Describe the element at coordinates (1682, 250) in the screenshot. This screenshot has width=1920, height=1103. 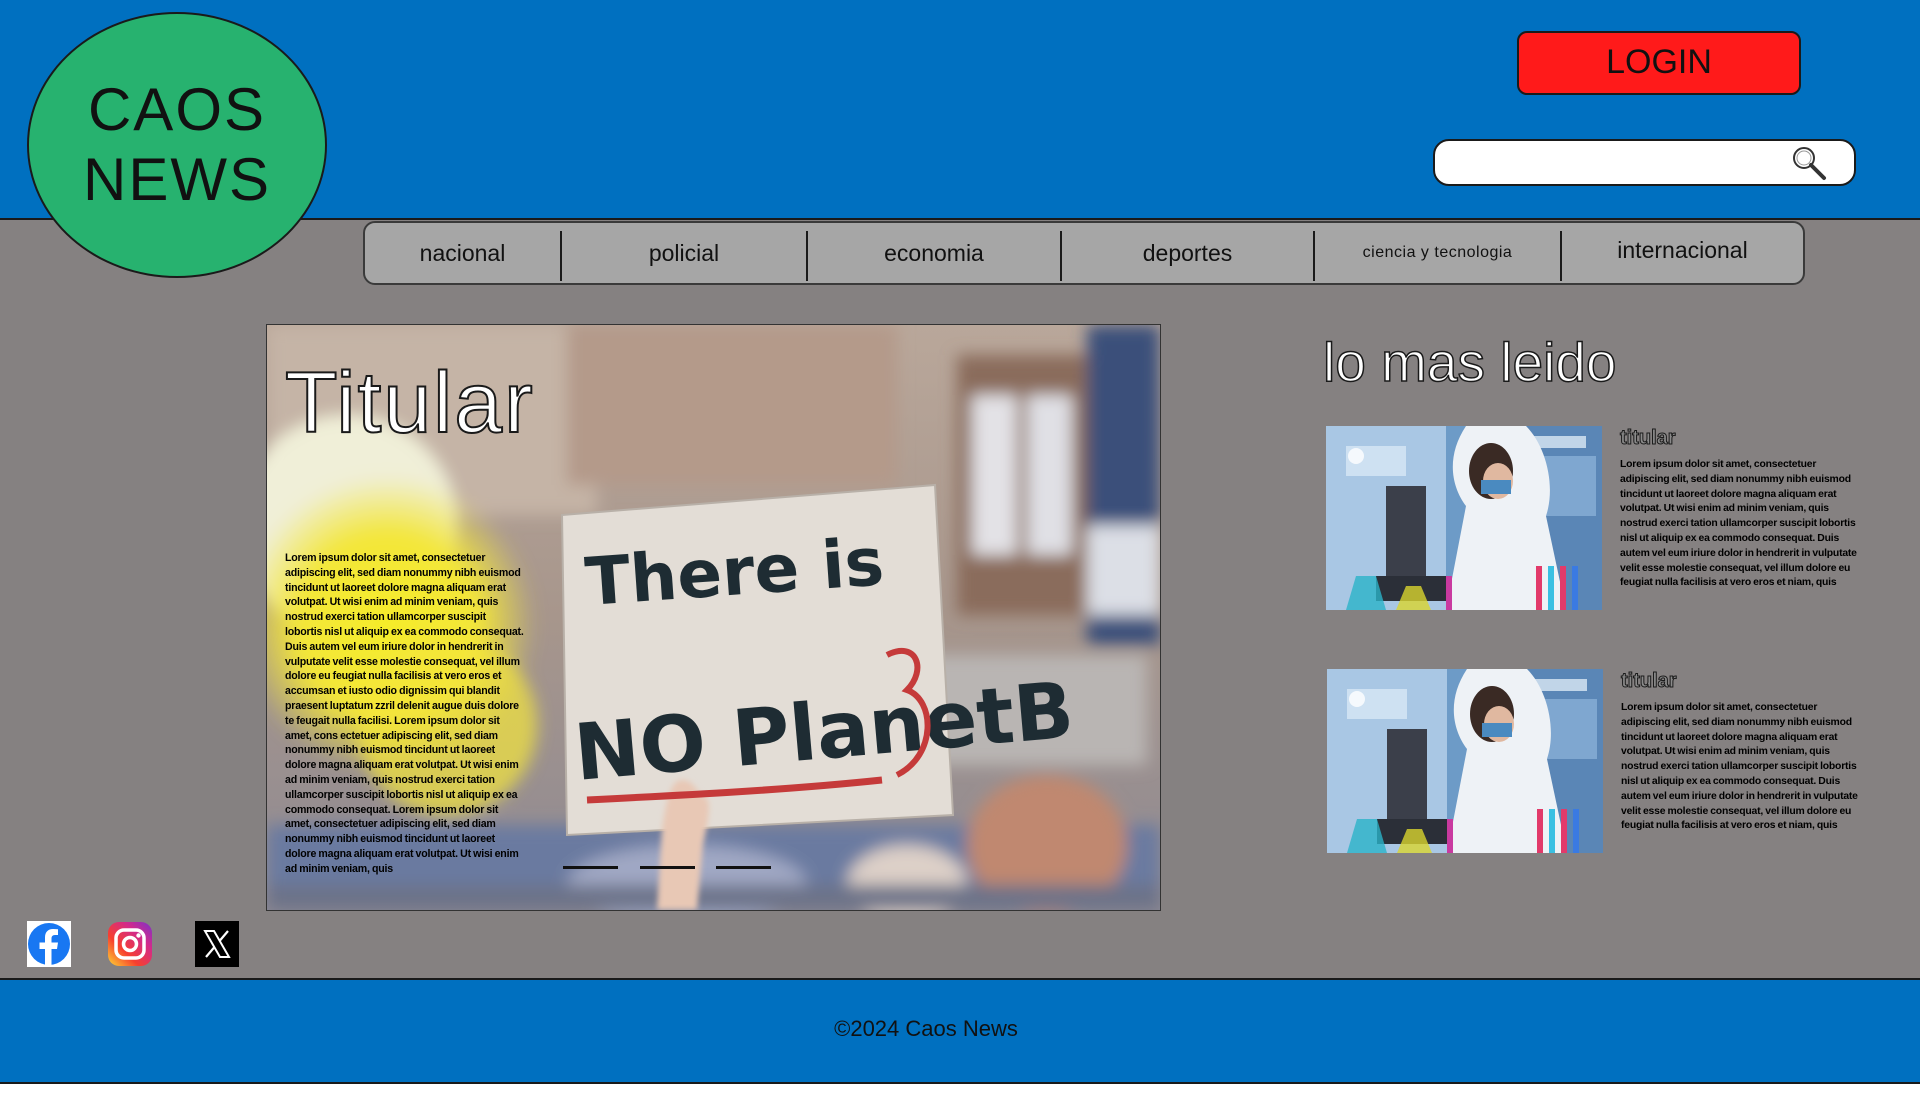
I see `nav-item-label: internacional` at that location.